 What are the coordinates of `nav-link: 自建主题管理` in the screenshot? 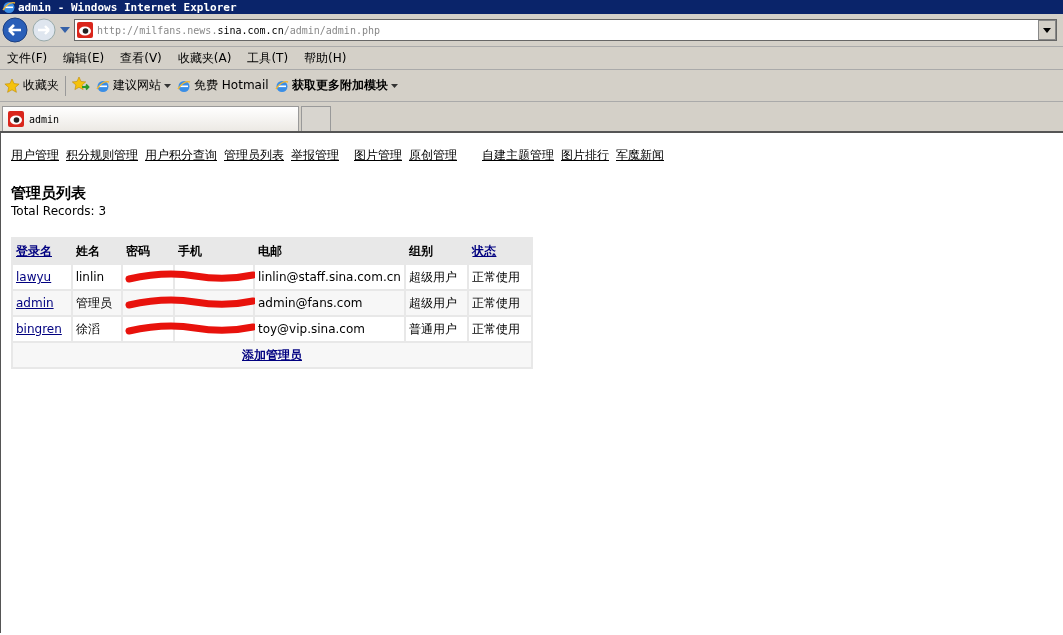 It's located at (518, 155).